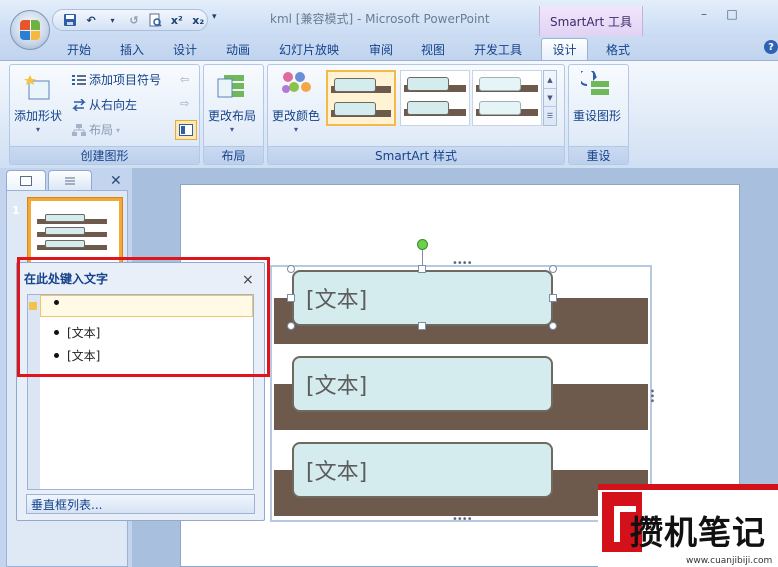  What do you see at coordinates (233, 155) in the screenshot?
I see `group-label-layouts: 布局` at bounding box center [233, 155].